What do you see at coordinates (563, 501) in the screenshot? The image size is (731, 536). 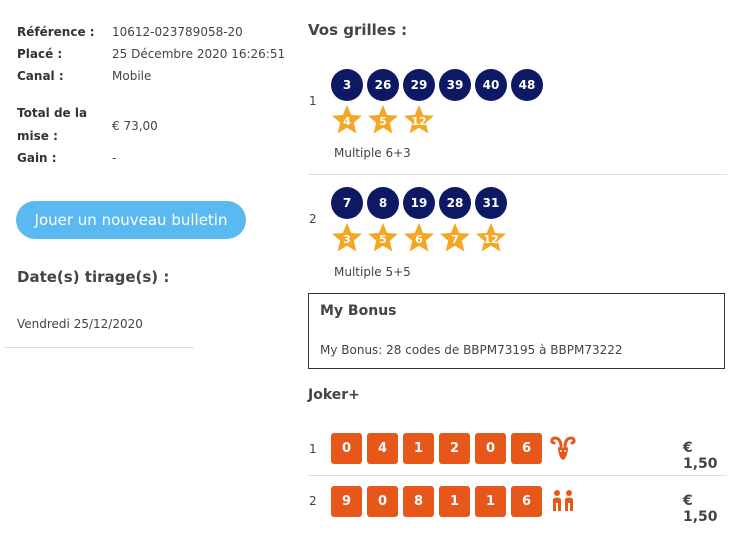 I see `gemini-icon` at bounding box center [563, 501].